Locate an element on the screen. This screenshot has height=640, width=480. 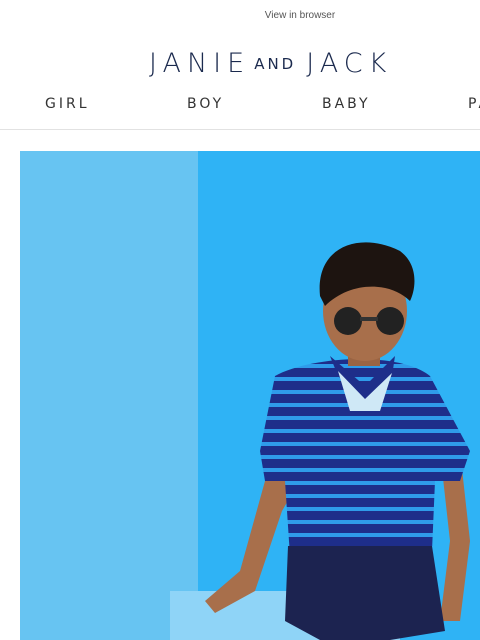
main-nav: GIRL BOY BABY PA is located at coordinates (240, 106).